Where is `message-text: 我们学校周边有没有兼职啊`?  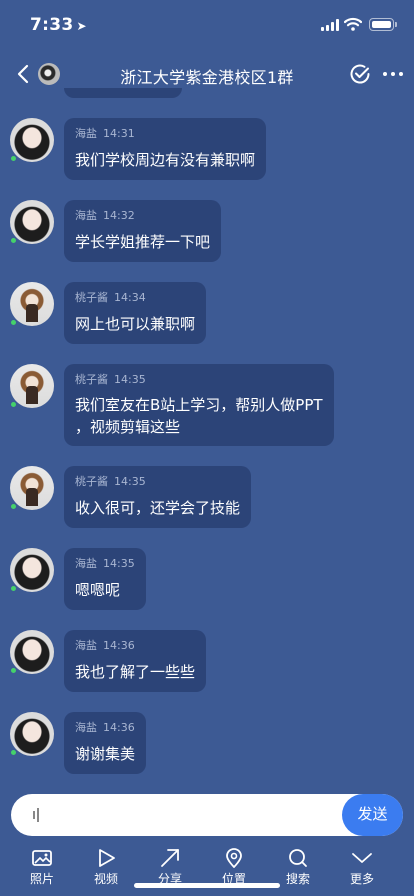
message-text: 我们学校周边有没有兼职啊 is located at coordinates (165, 160).